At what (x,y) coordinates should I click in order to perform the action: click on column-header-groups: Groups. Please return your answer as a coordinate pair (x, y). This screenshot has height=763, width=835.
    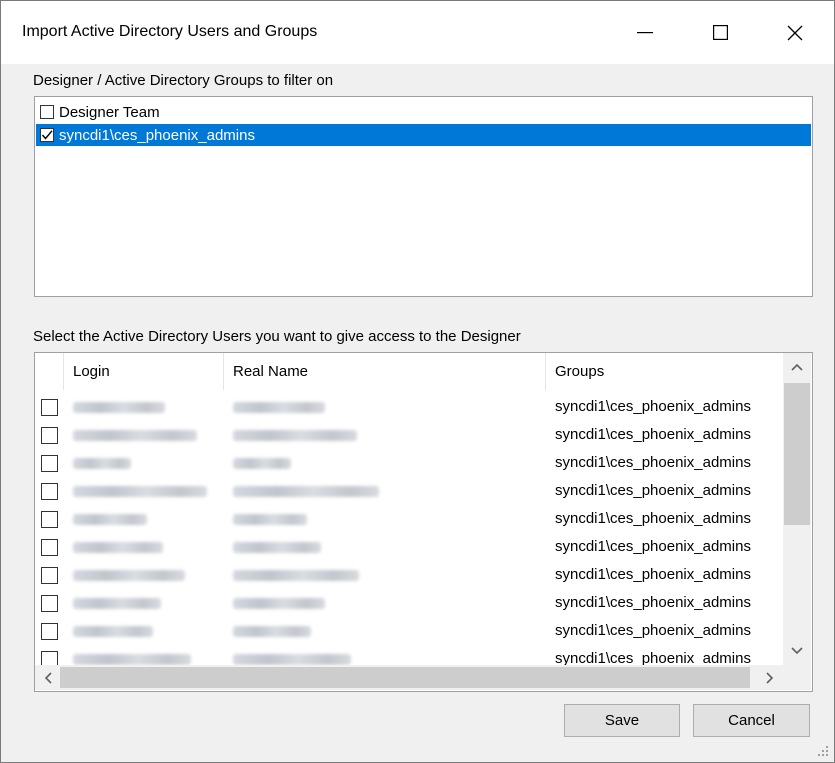
    Looking at the image, I should click on (579, 371).